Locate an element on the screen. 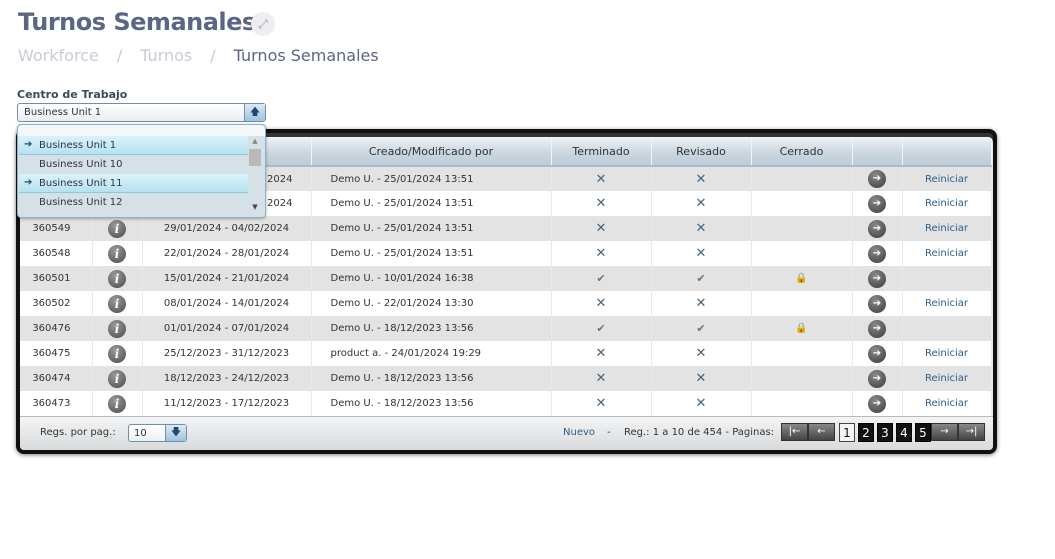  column-header: Cerrado is located at coordinates (802, 152).